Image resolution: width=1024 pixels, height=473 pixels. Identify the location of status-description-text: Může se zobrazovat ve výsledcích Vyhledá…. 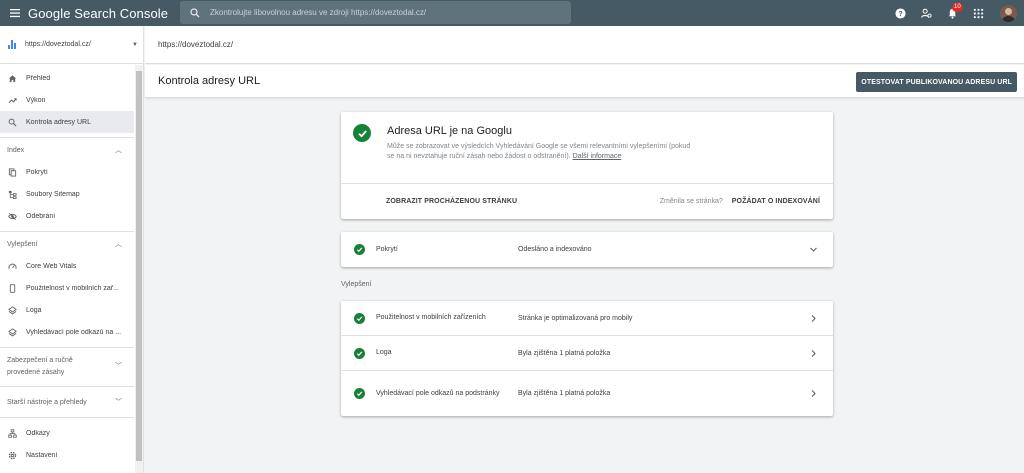
(539, 151).